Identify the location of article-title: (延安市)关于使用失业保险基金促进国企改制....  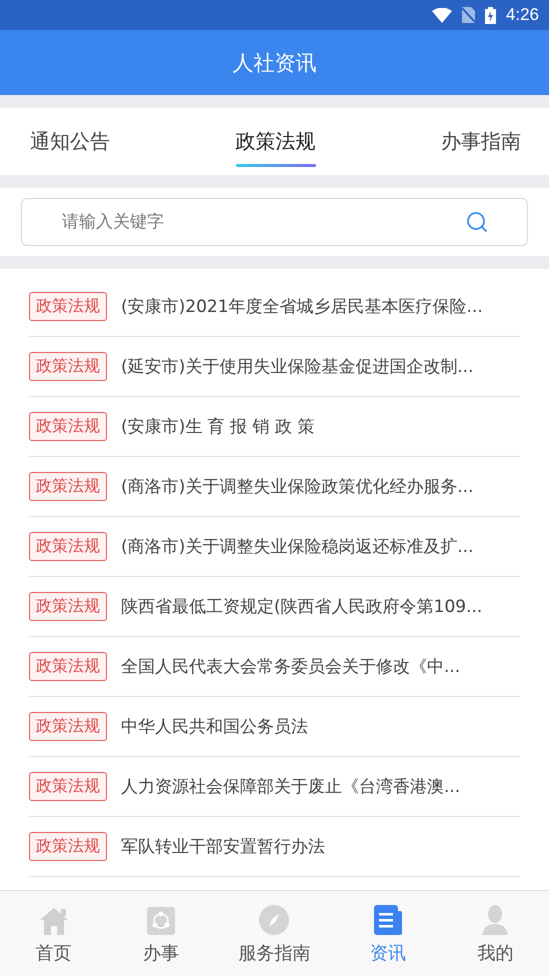
(297, 366).